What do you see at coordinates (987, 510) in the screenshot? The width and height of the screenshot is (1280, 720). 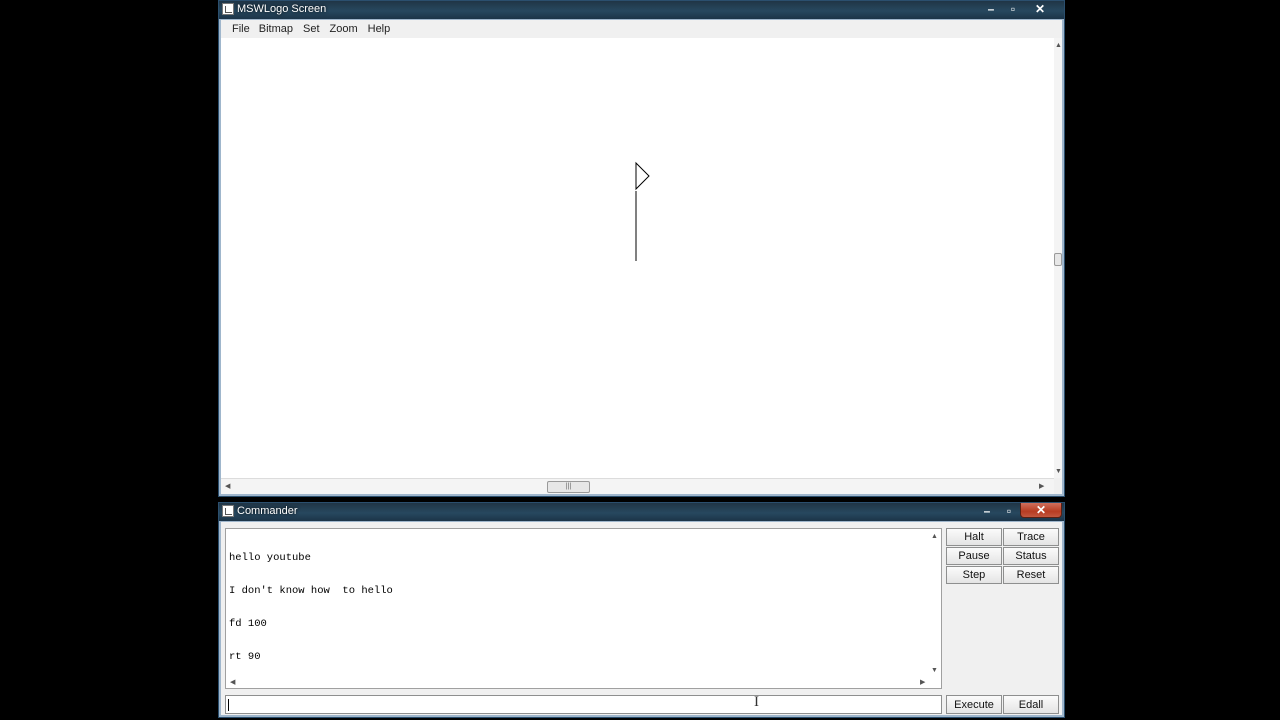 I see `commander-minimize-button: –` at bounding box center [987, 510].